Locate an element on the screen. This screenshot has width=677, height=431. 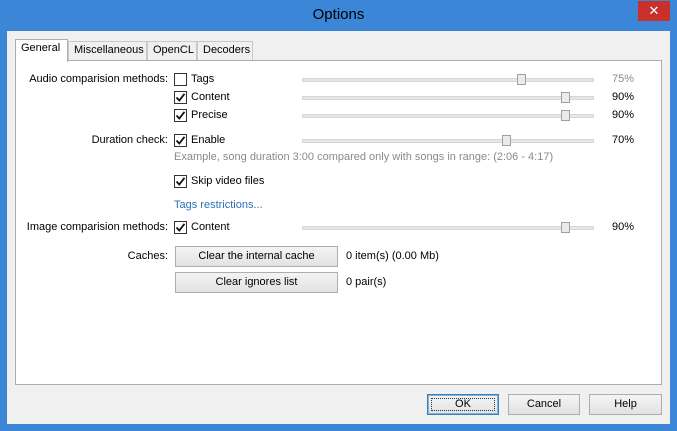
cancel-button: Cancel is located at coordinates (544, 404).